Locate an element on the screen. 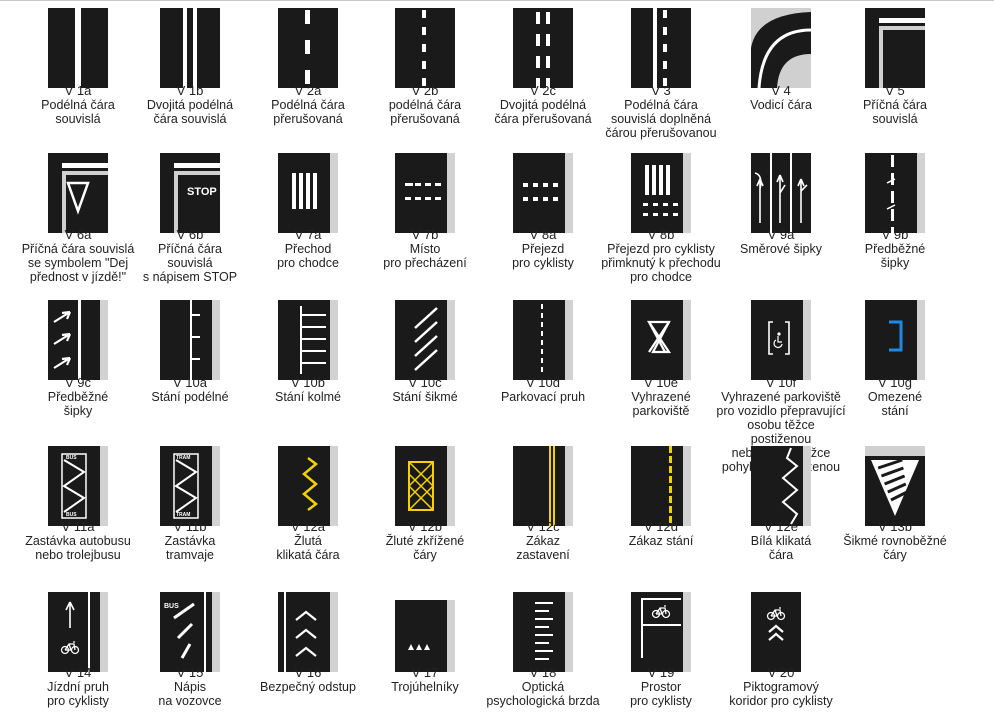 The image size is (994, 728). sign-description: Dvojitá podélná čára souvislá is located at coordinates (190, 112).